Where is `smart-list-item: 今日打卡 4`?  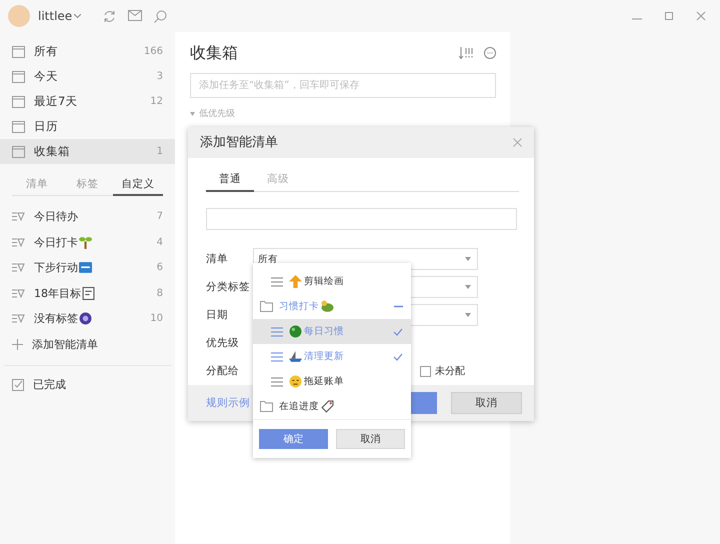 smart-list-item: 今日打卡 4 is located at coordinates (87, 242).